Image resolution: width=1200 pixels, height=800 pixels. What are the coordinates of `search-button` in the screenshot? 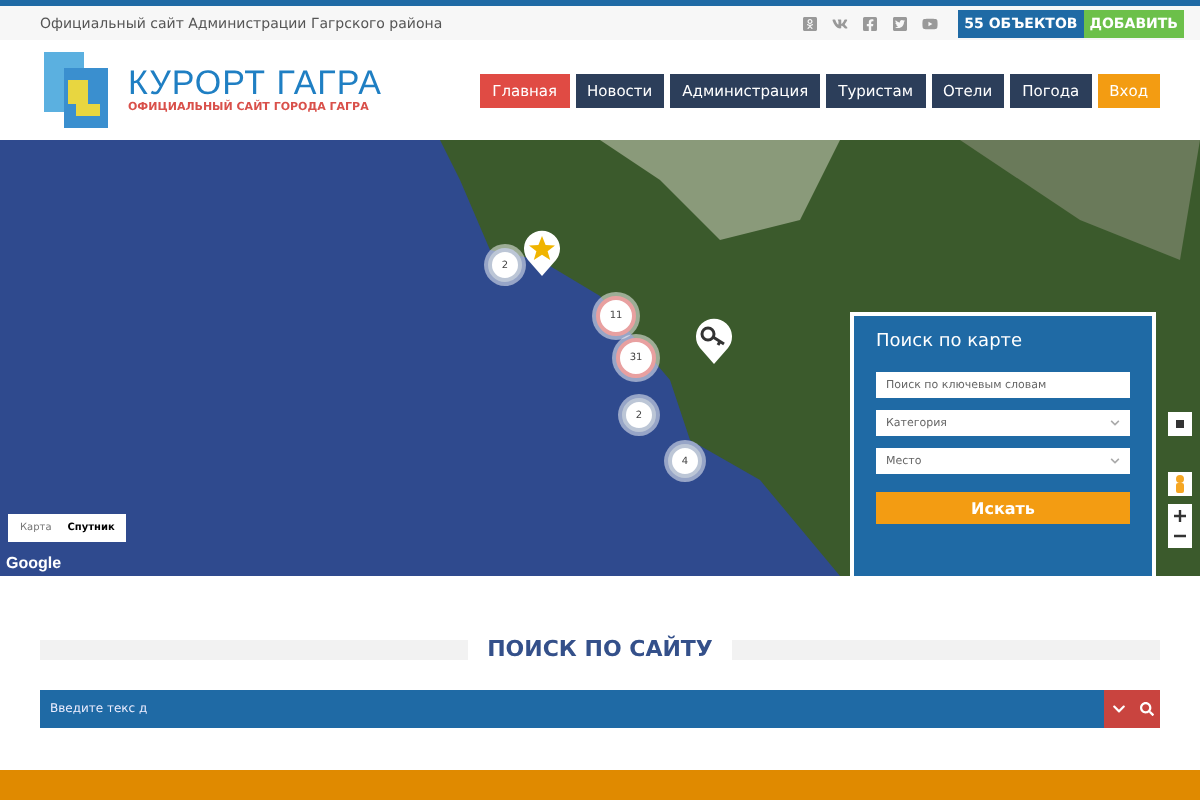 It's located at (1146, 709).